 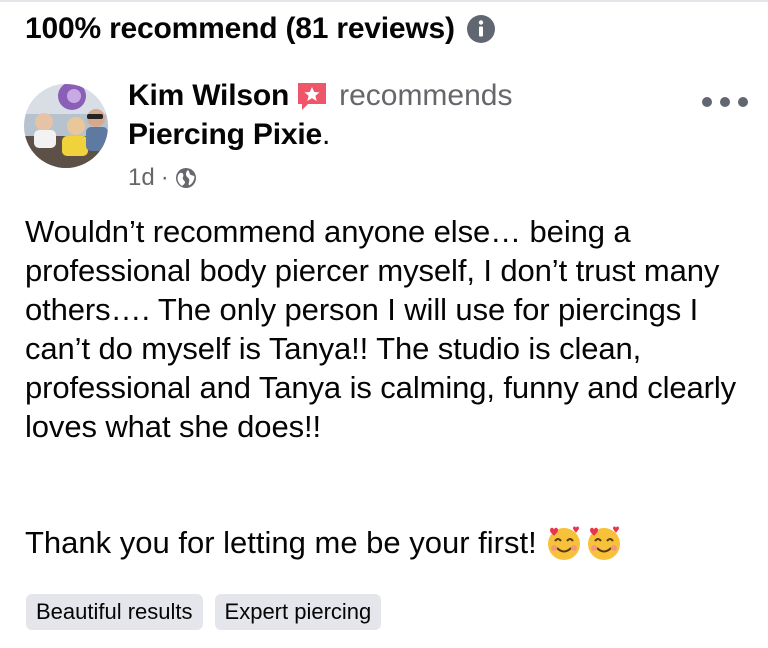 I want to click on top-divider, so click(x=384, y=1).